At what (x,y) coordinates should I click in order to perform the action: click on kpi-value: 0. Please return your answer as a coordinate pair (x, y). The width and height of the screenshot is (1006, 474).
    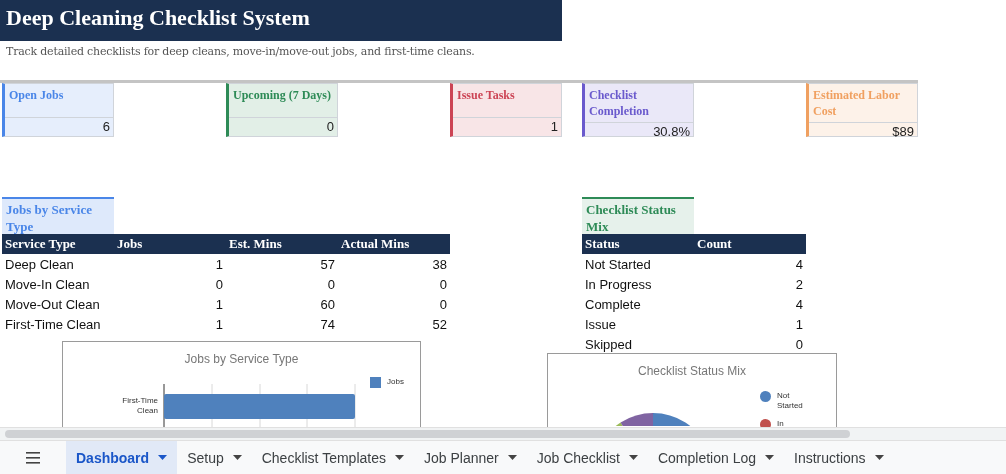
    Looking at the image, I should click on (283, 126).